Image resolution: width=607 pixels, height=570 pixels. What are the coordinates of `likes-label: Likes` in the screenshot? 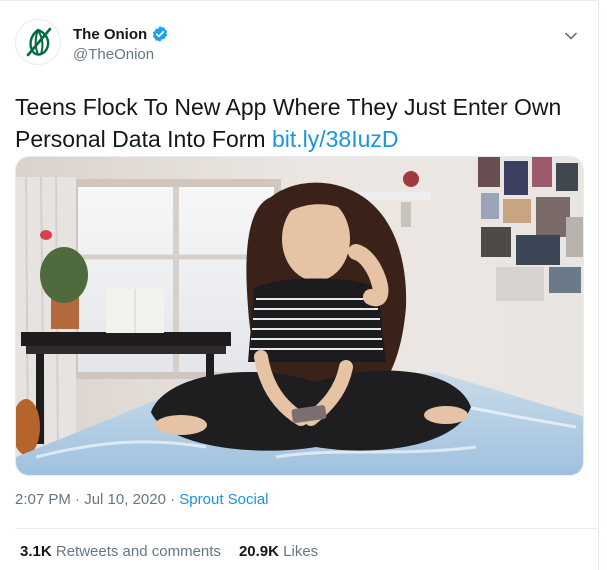 It's located at (301, 551).